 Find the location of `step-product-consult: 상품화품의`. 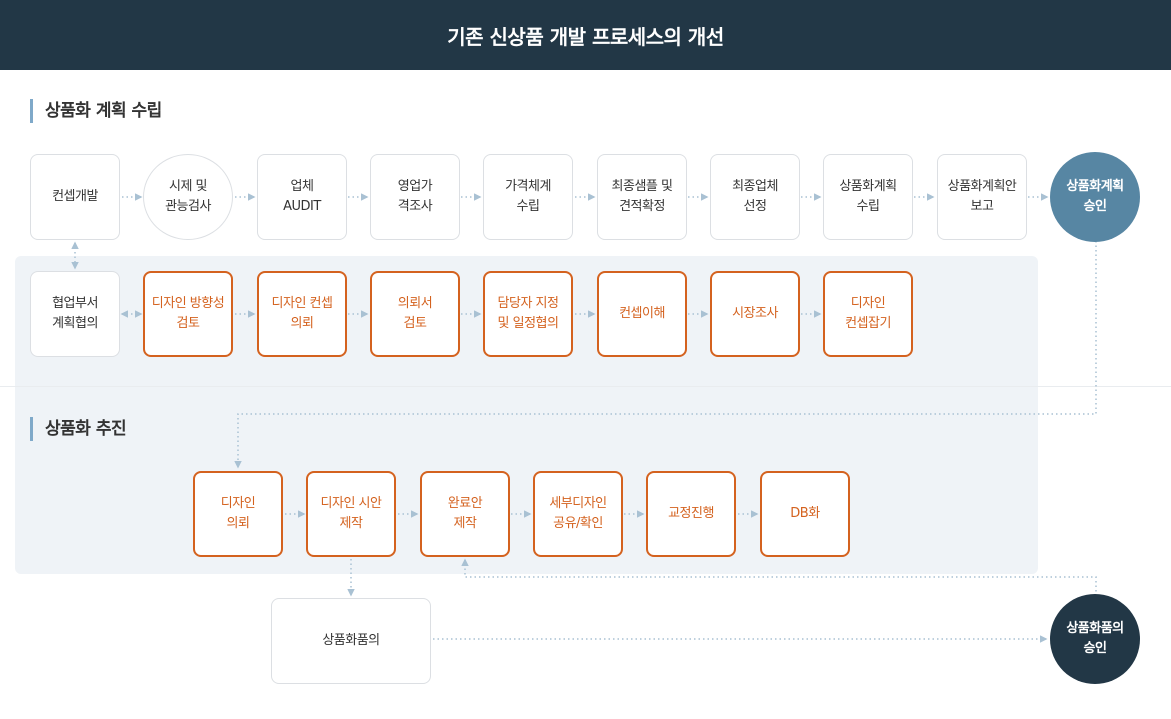

step-product-consult: 상품화품의 is located at coordinates (351, 641).